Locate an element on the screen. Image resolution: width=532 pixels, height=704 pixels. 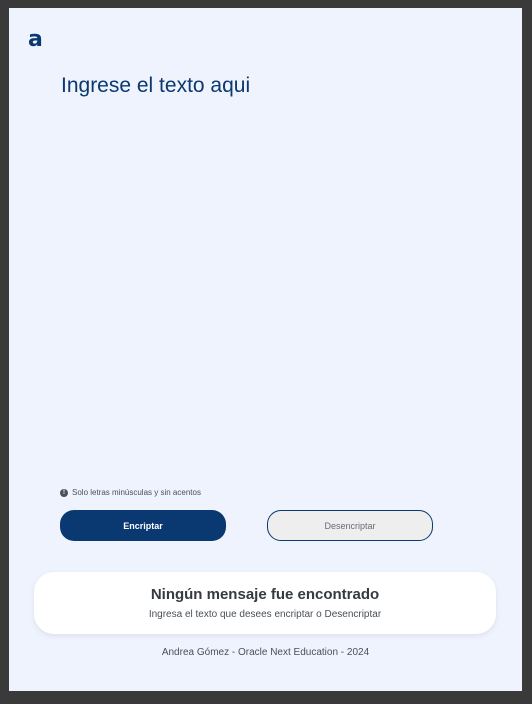
encrypt-button: Encriptar is located at coordinates (143, 525).